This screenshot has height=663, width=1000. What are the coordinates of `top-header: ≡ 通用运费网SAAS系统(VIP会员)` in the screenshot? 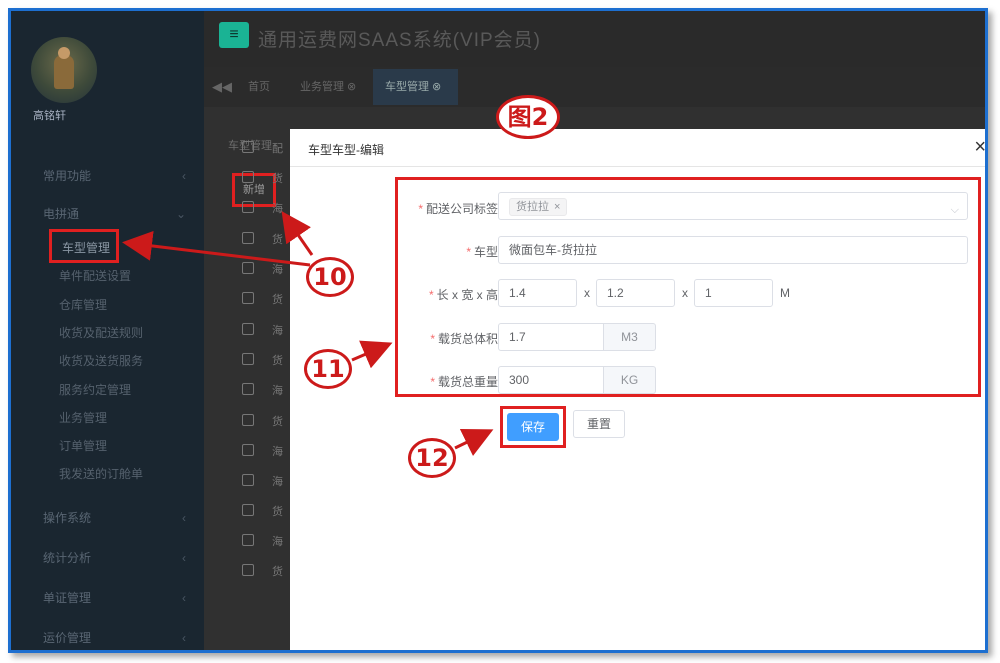 It's located at (594, 39).